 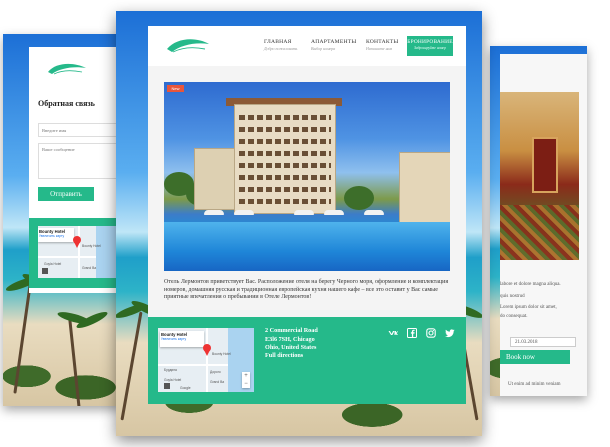 What do you see at coordinates (379, 48) in the screenshot?
I see `nav-sub: Напишите нам` at bounding box center [379, 48].